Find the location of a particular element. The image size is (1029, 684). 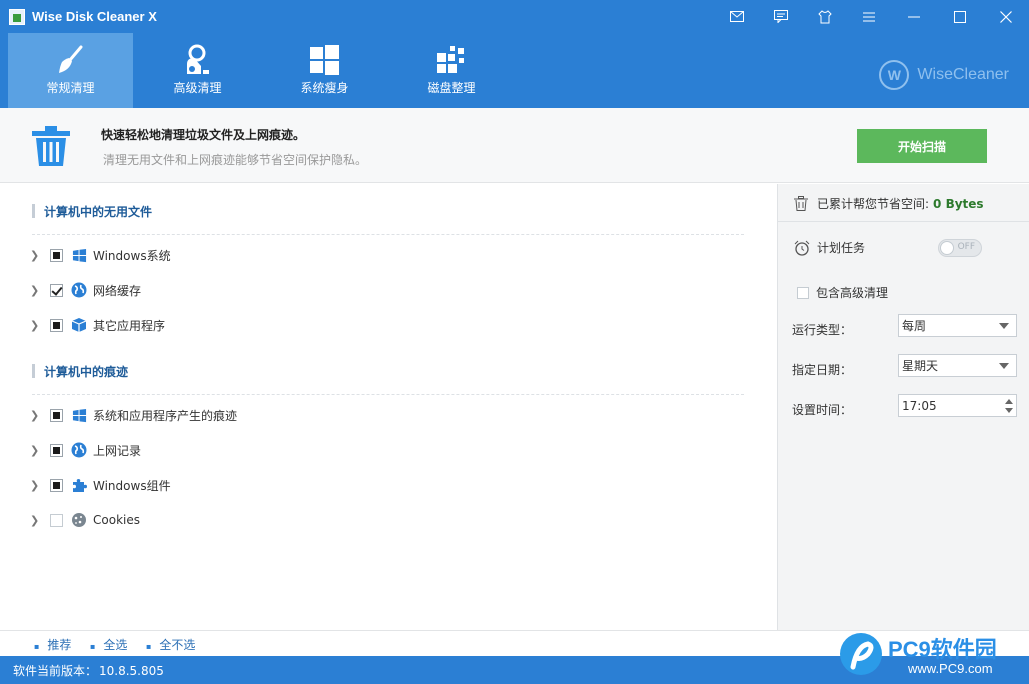

day-label: 指定日期： is located at coordinates (822, 370).